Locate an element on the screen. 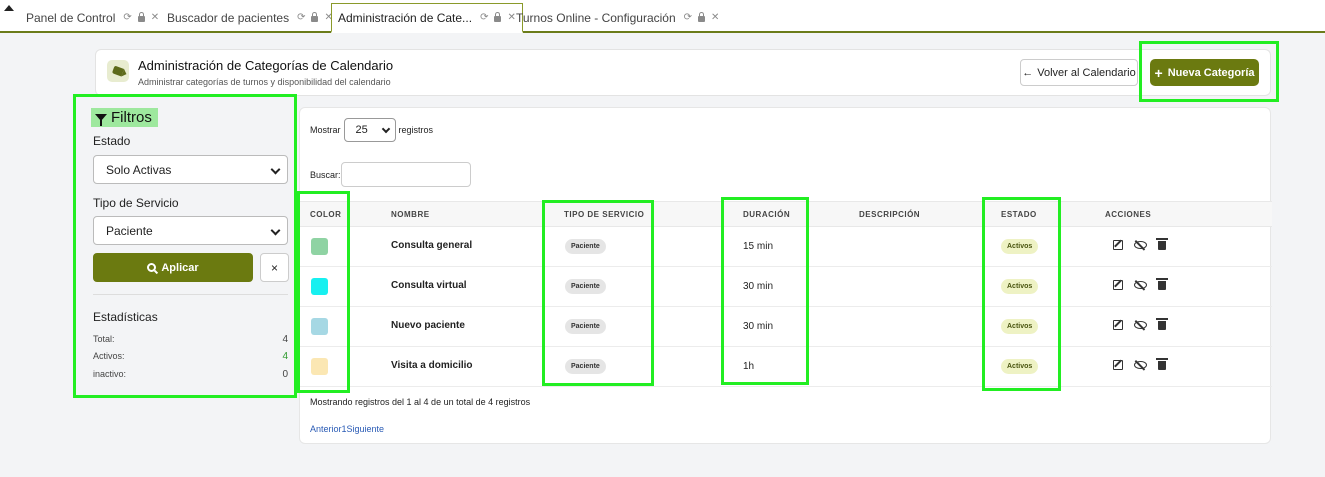  category-name: Visita a domicilio is located at coordinates (432, 365).